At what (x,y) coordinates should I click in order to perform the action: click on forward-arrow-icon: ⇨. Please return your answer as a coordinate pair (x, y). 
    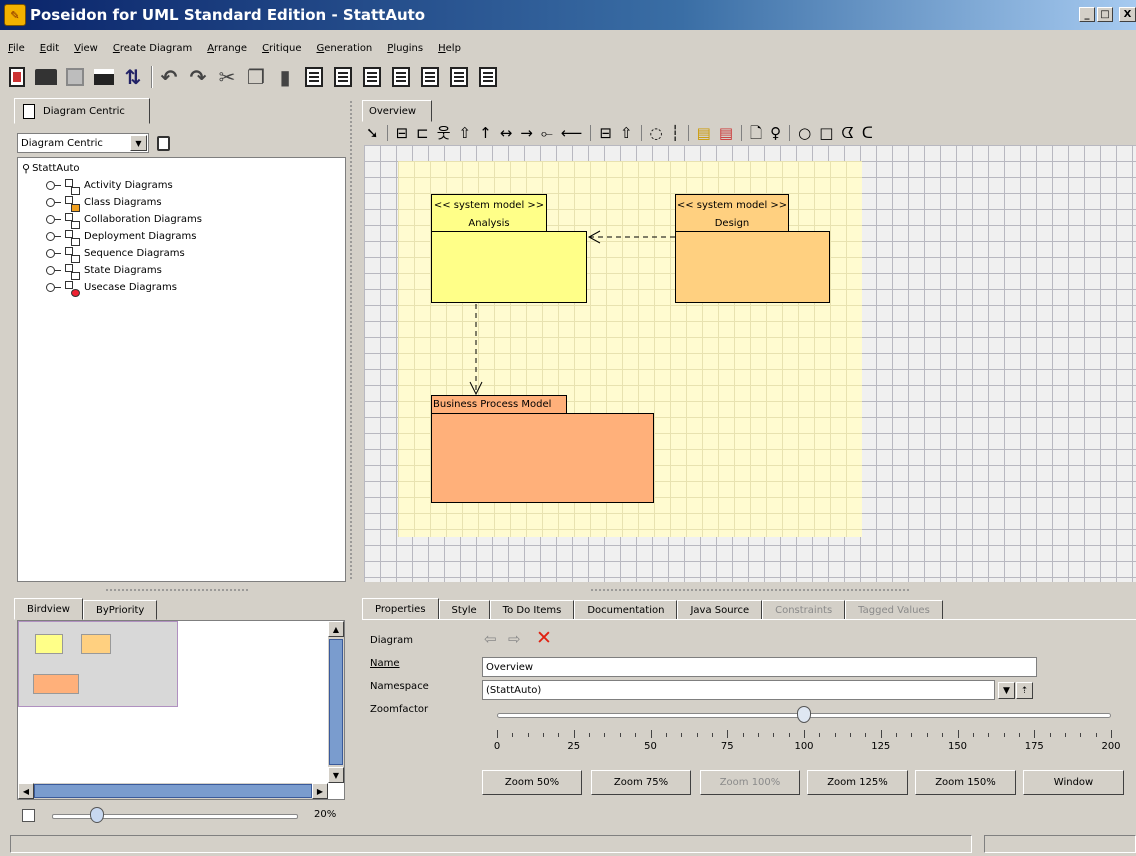
    Looking at the image, I should click on (514, 639).